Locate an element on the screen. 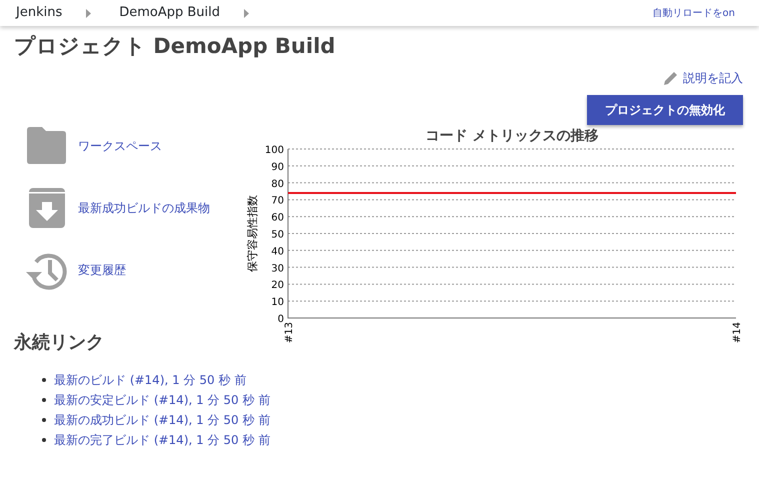 This screenshot has height=494, width=759. axis-tick-label: #14 is located at coordinates (737, 333).